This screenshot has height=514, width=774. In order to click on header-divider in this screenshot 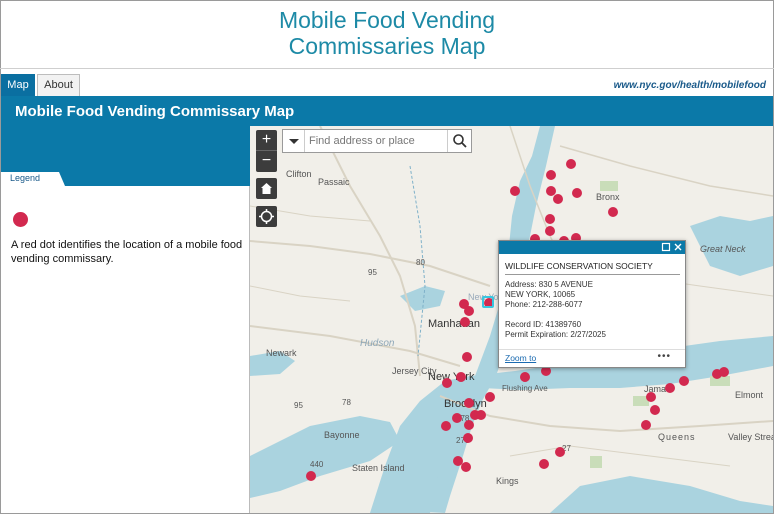, I will do `click(387, 68)`.